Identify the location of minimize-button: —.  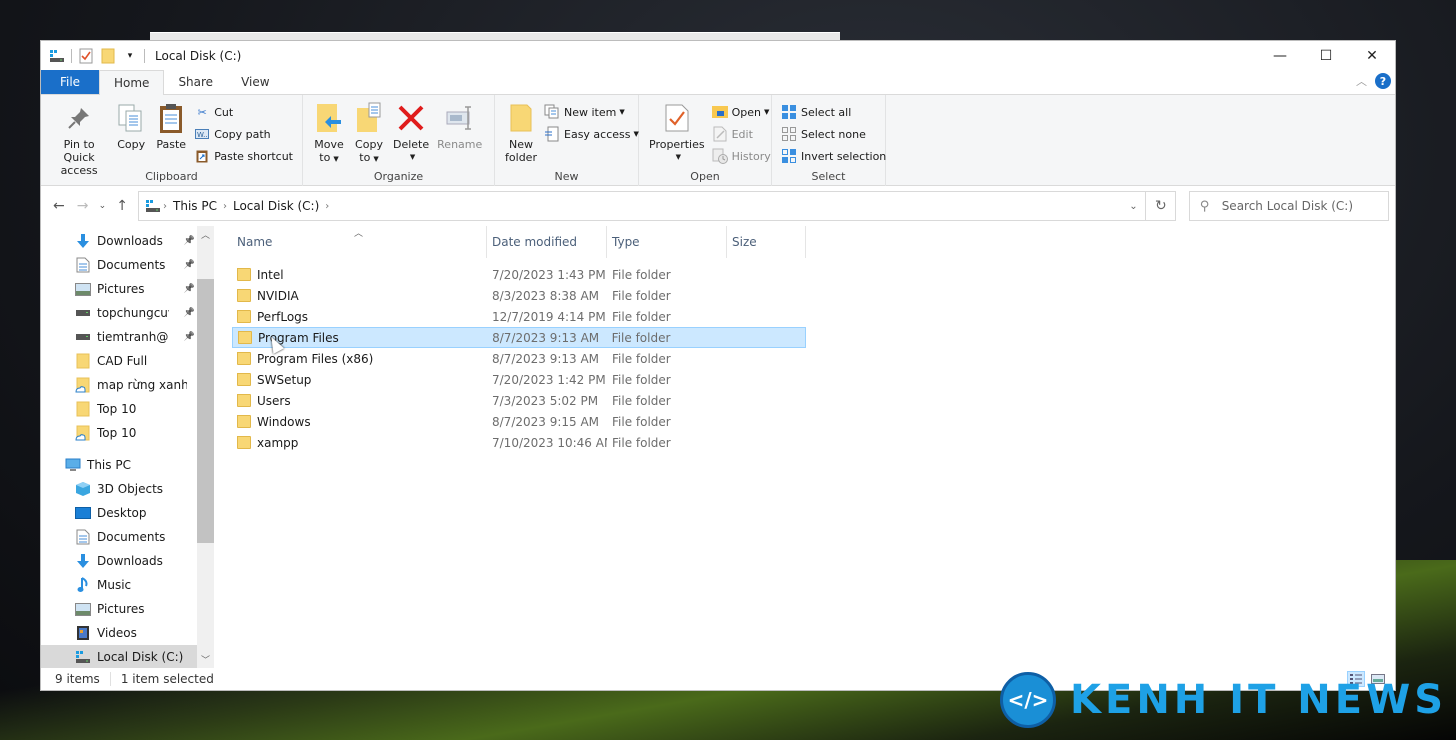
(1280, 56).